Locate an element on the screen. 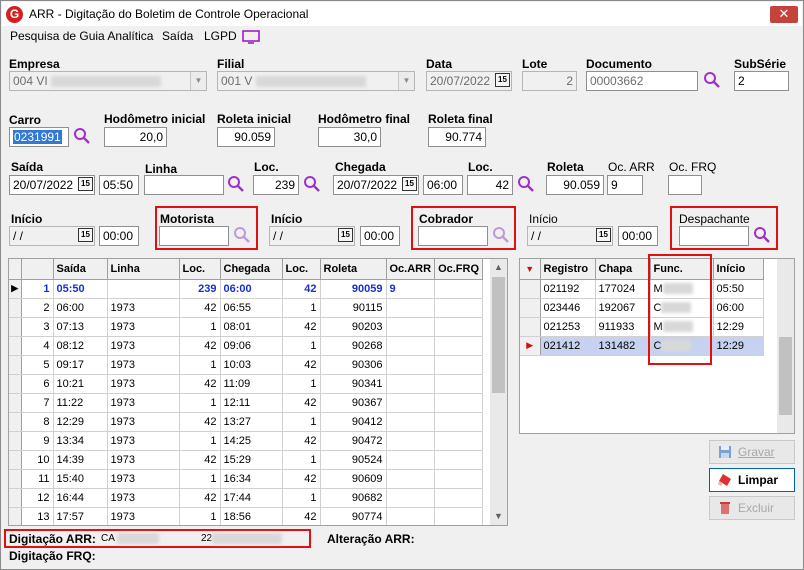 Image resolution: width=804 pixels, height=570 pixels. trips-scrollbar: ▲ ▼ is located at coordinates (498, 392).